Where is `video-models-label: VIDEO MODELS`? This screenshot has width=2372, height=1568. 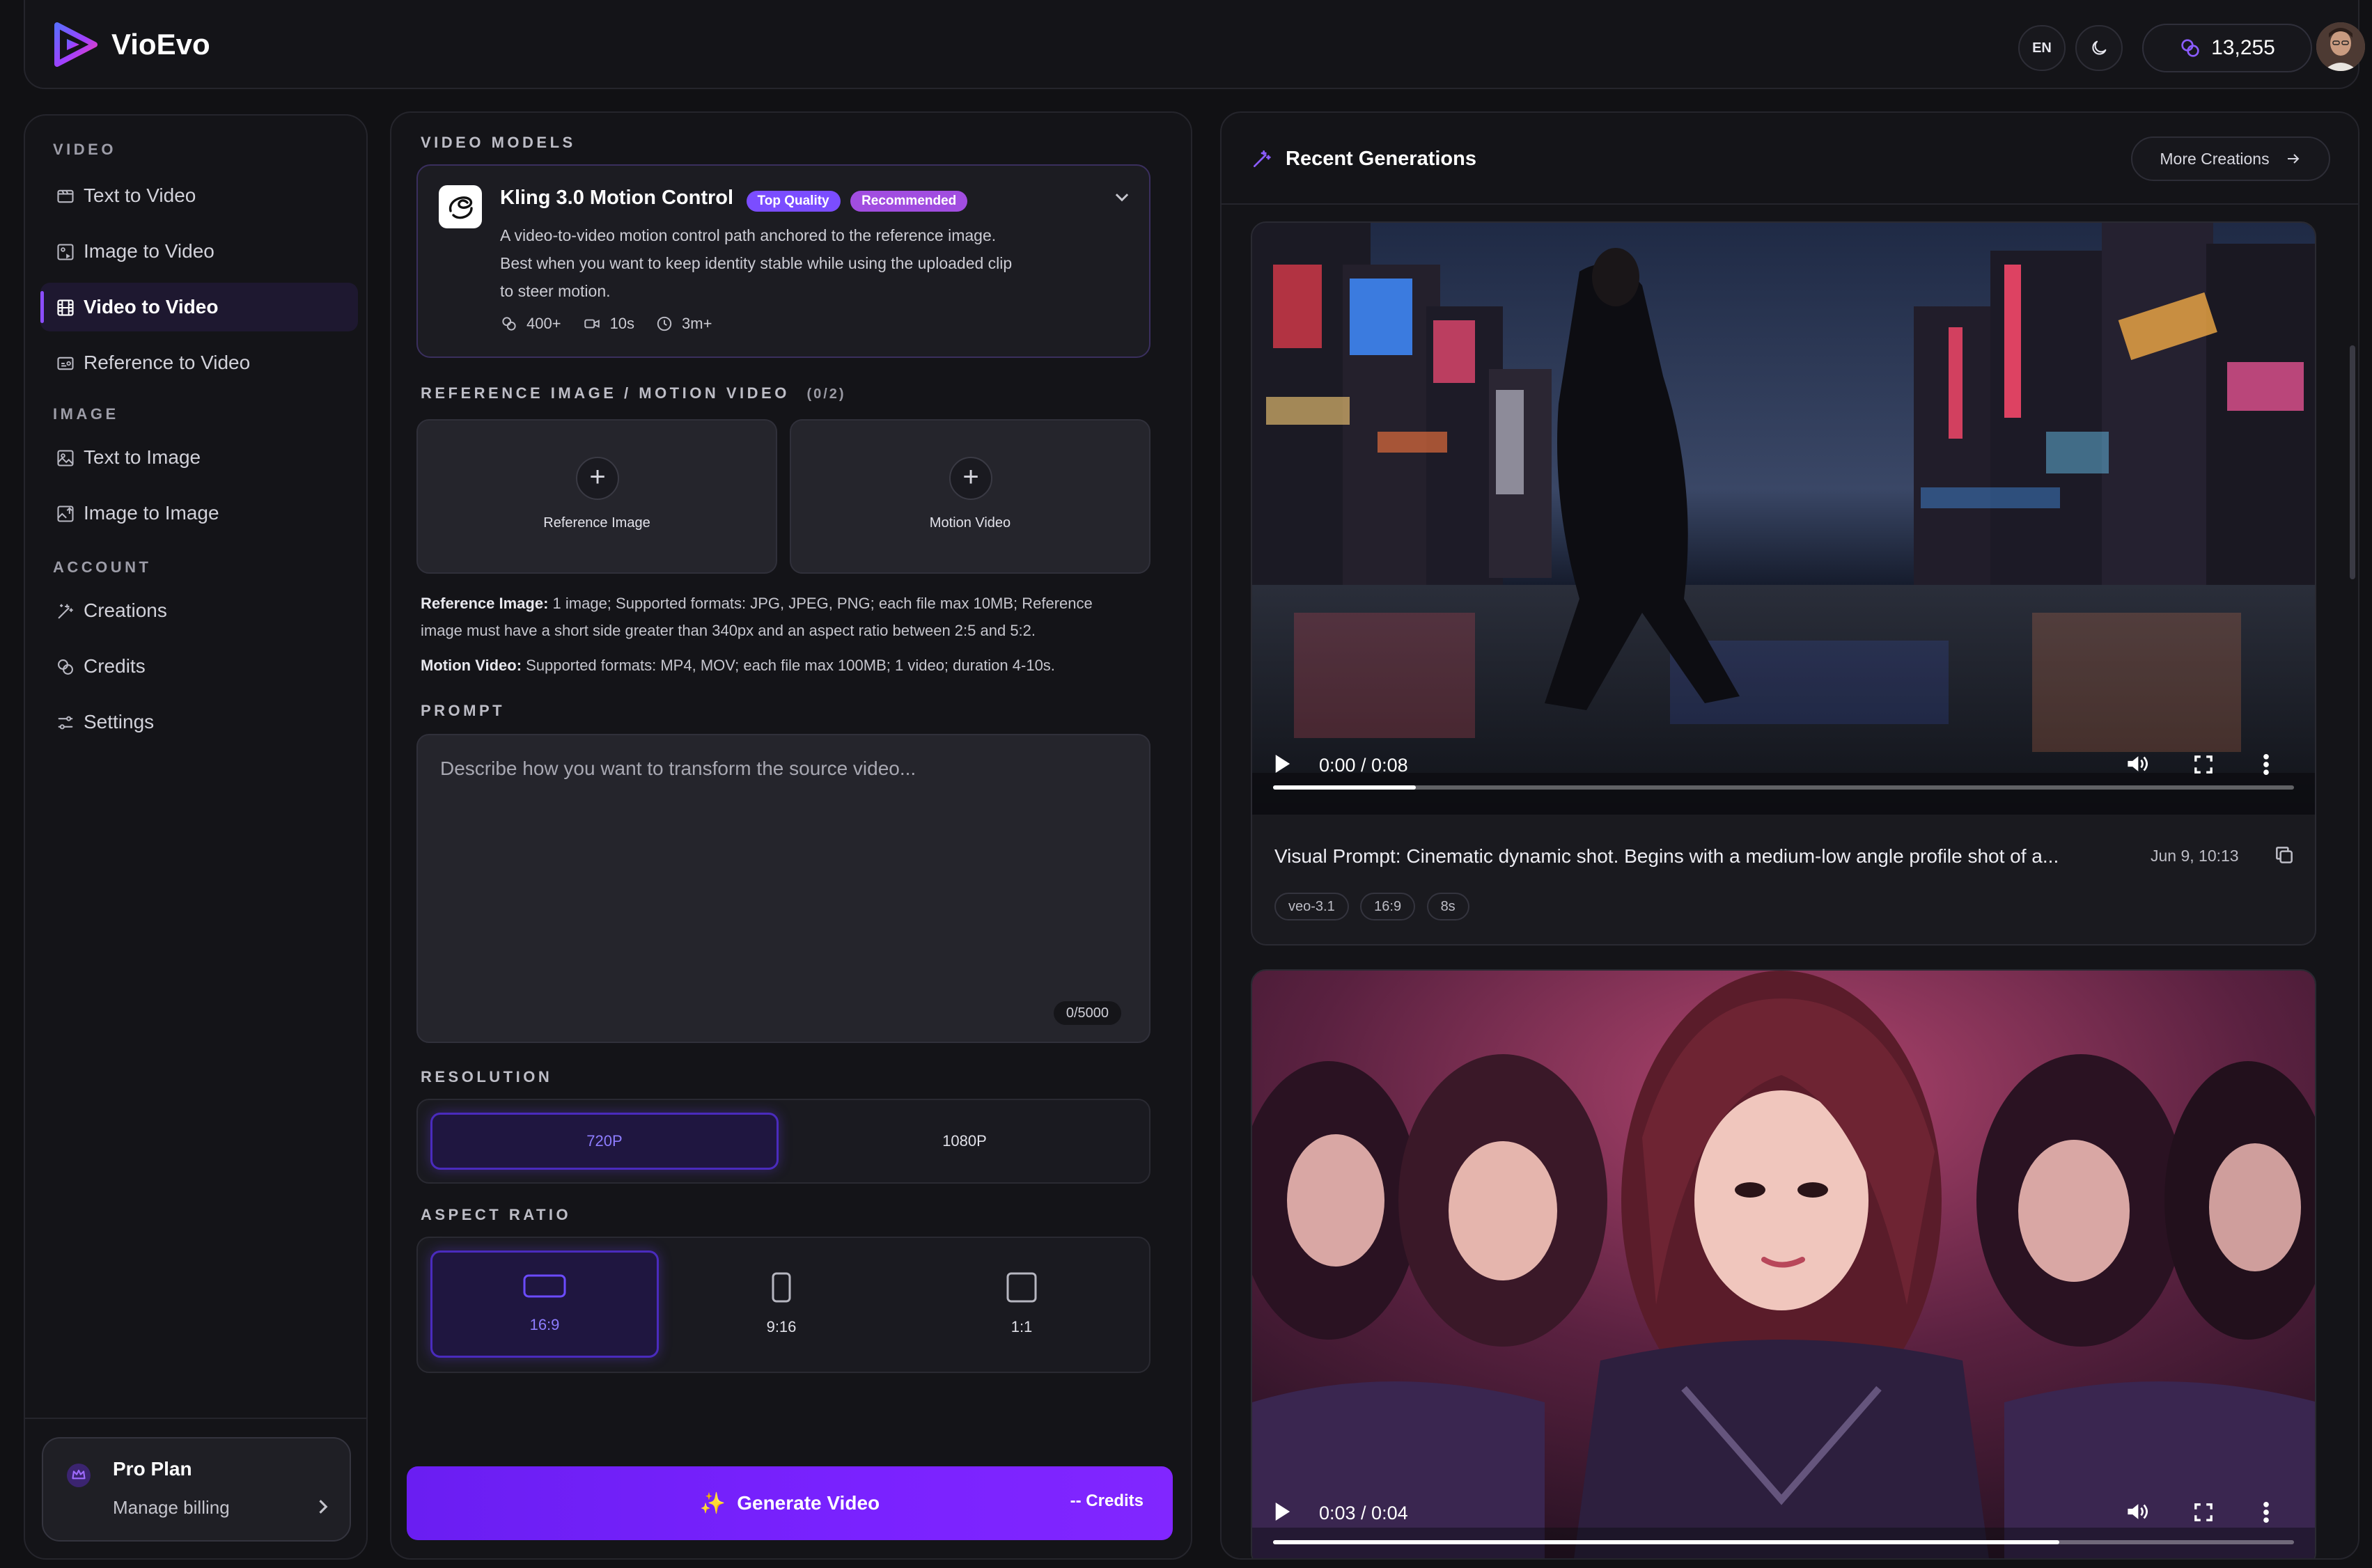
video-models-label: VIDEO MODELS is located at coordinates (498, 142).